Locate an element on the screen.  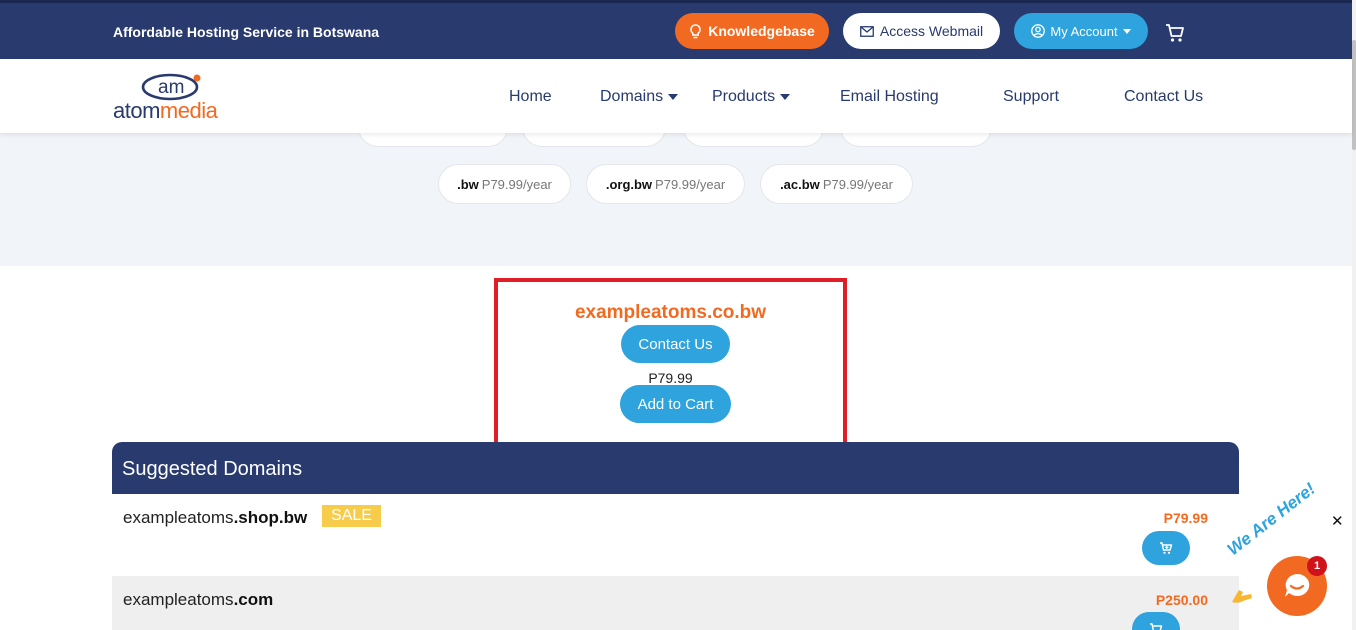
access-webmail-button: Access Webmail is located at coordinates (921, 31).